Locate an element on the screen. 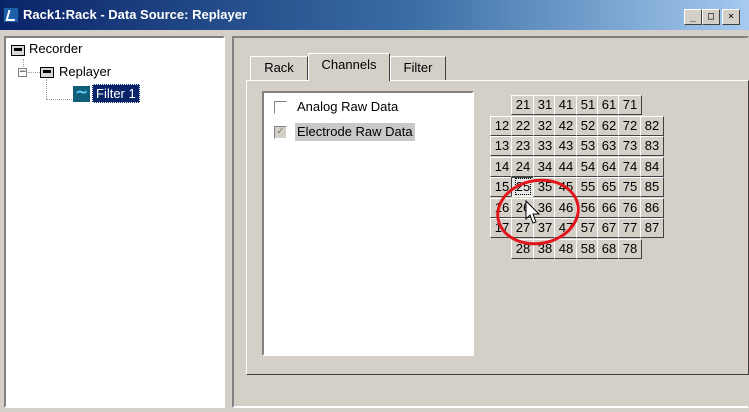 The image size is (749, 412). recorder-icon is located at coordinates (18, 50).